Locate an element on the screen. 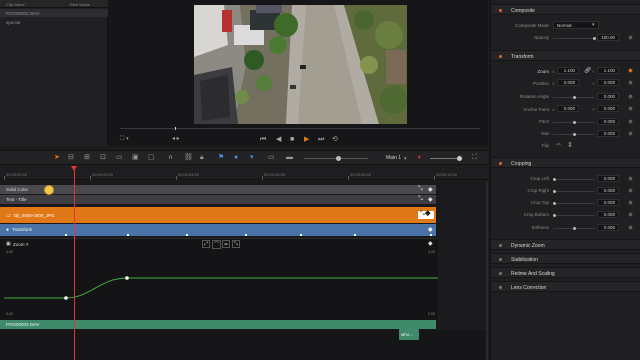 The height and width of the screenshot is (360, 640). timeline-scrollbar is located at coordinates (487, 270).